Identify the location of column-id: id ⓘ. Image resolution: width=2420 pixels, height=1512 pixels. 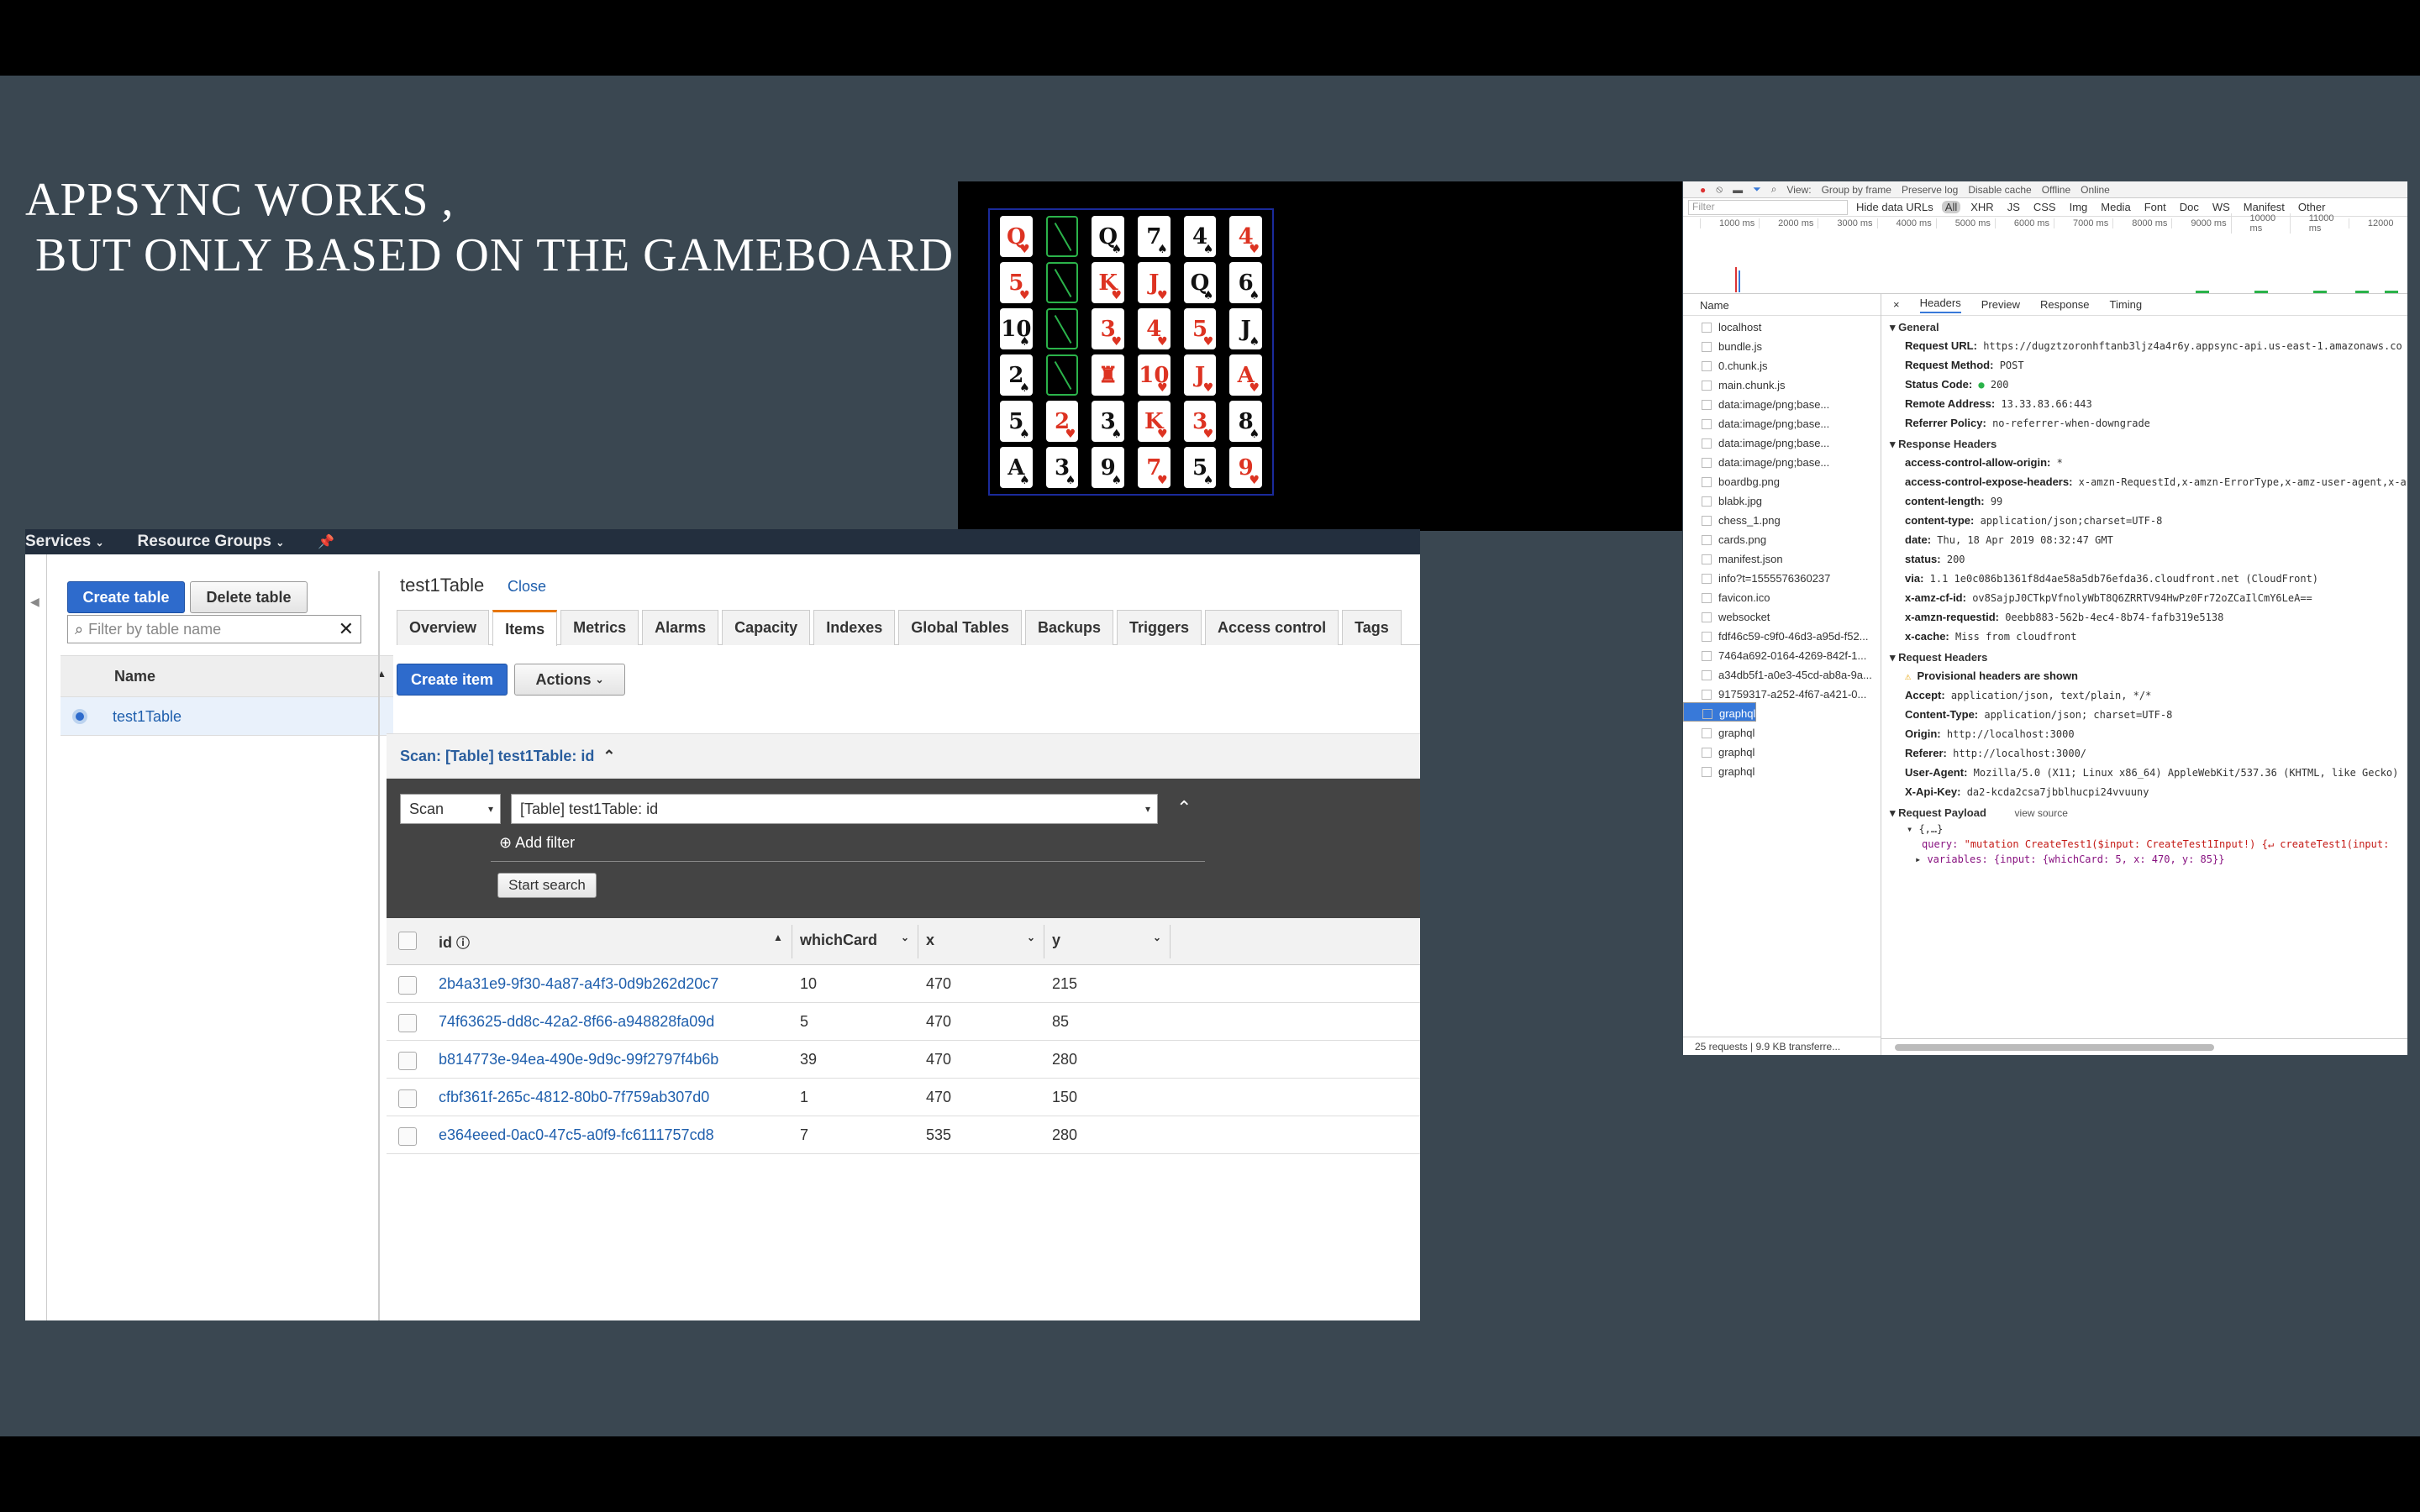
(454, 942).